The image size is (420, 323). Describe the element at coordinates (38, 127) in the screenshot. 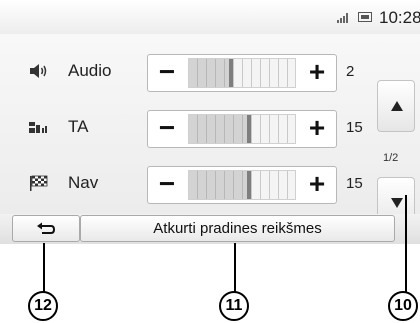

I see `traffic-announcement-icon` at that location.